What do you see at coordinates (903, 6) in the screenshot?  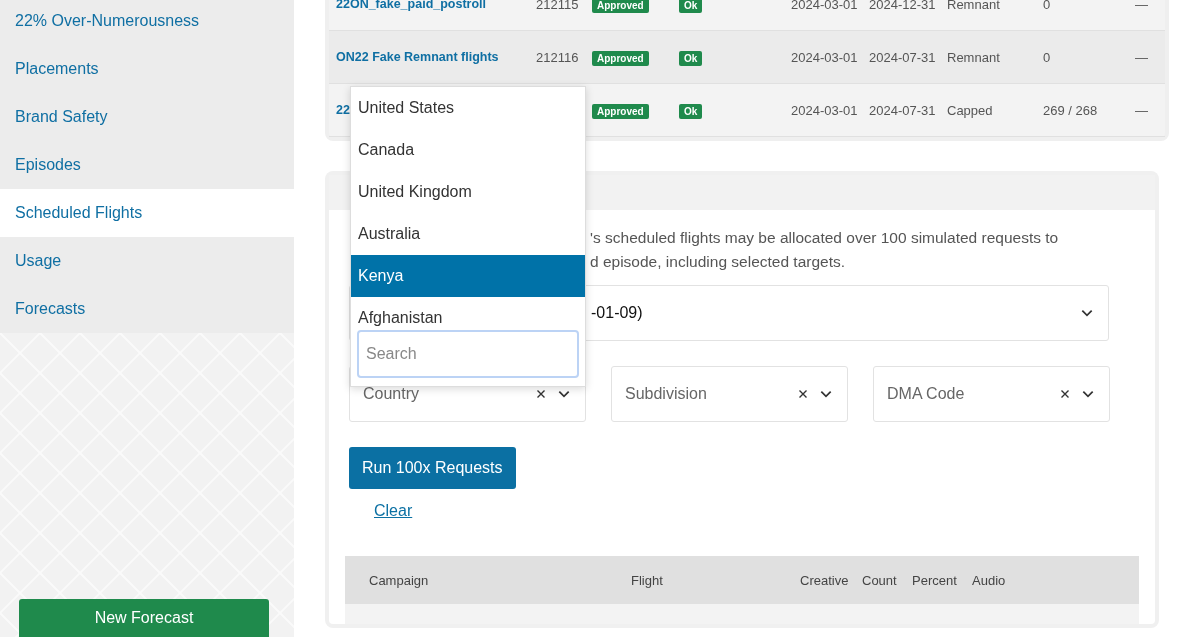 I see `table-cell-text: 2024-12-31` at bounding box center [903, 6].